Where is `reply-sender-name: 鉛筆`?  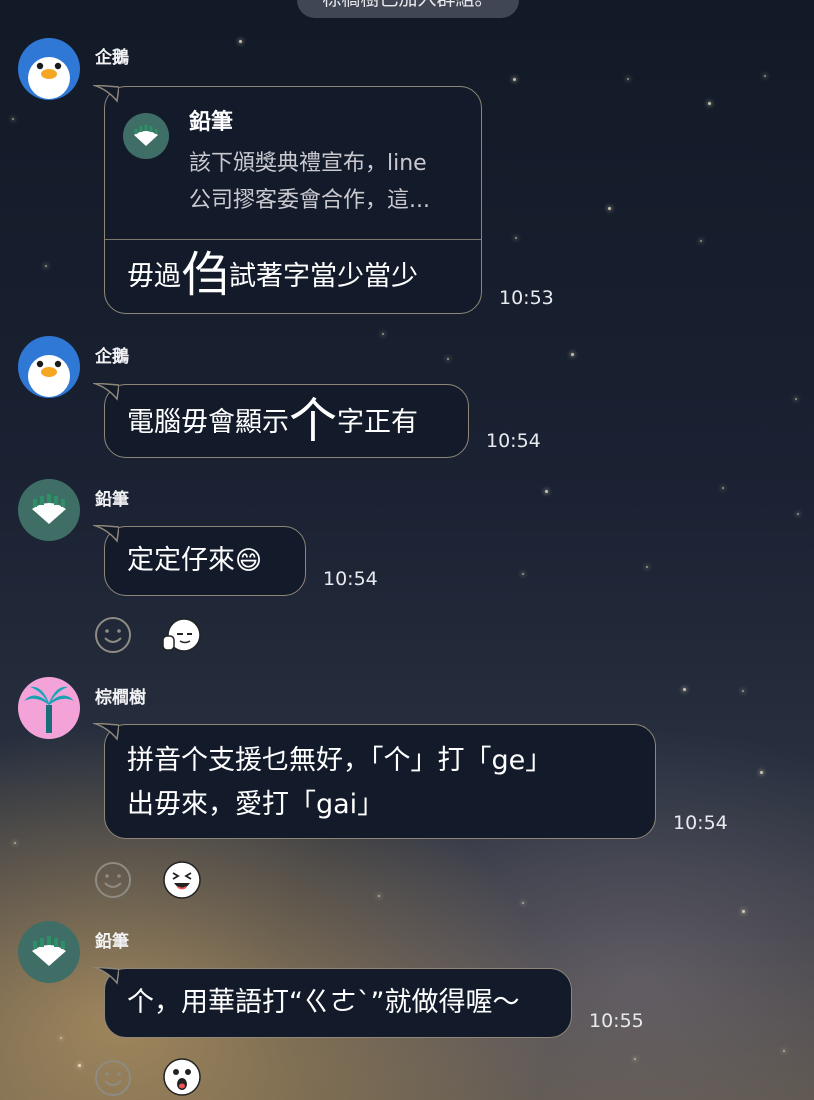
reply-sender-name: 鉛筆 is located at coordinates (211, 122).